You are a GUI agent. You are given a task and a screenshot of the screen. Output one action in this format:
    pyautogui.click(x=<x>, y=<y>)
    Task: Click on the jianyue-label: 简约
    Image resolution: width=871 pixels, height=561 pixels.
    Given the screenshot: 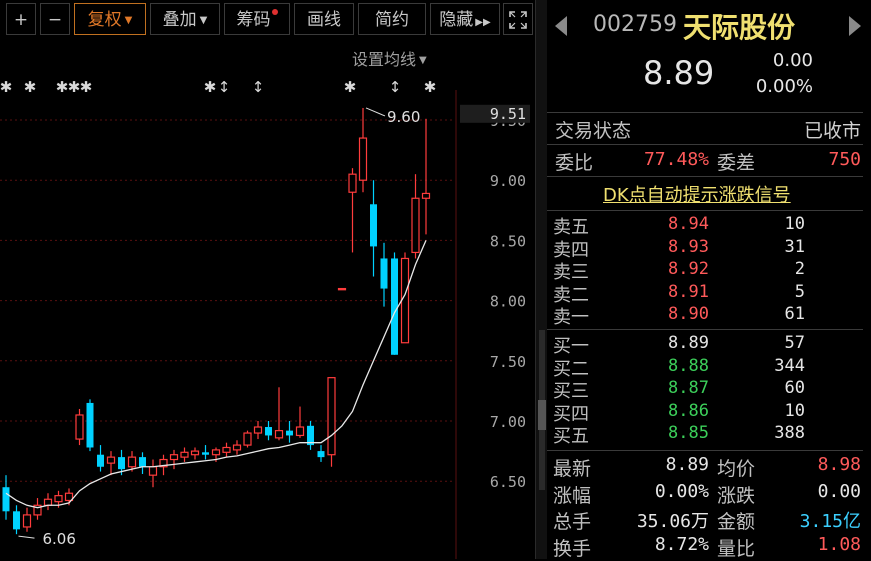 What is the action you would take?
    pyautogui.click(x=392, y=20)
    